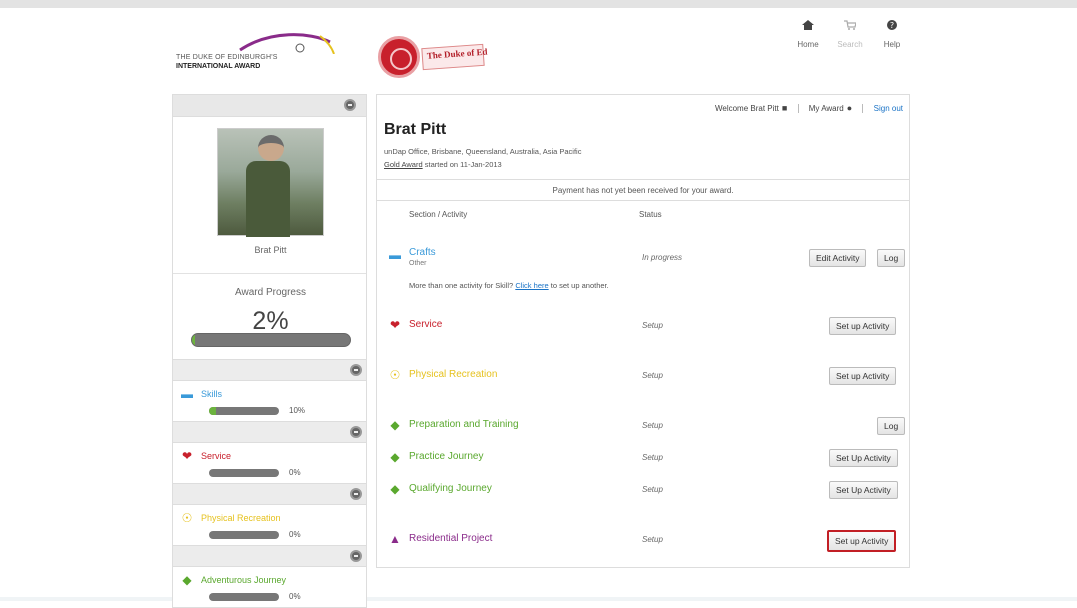  What do you see at coordinates (453, 374) in the screenshot?
I see `activity-name: Physical Recreation` at bounding box center [453, 374].